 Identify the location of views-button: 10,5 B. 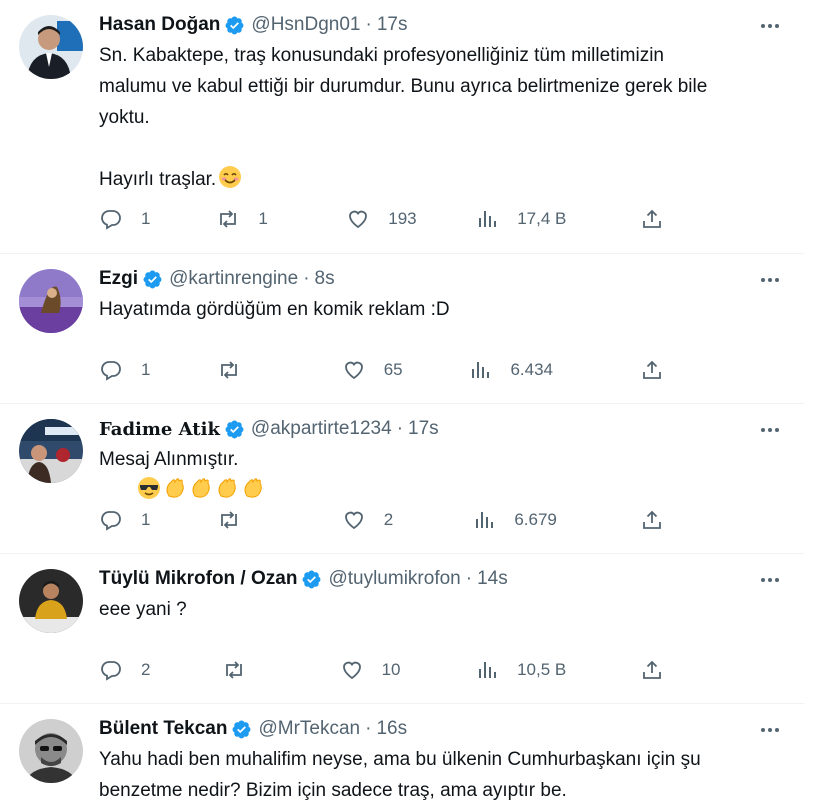
(557, 670).